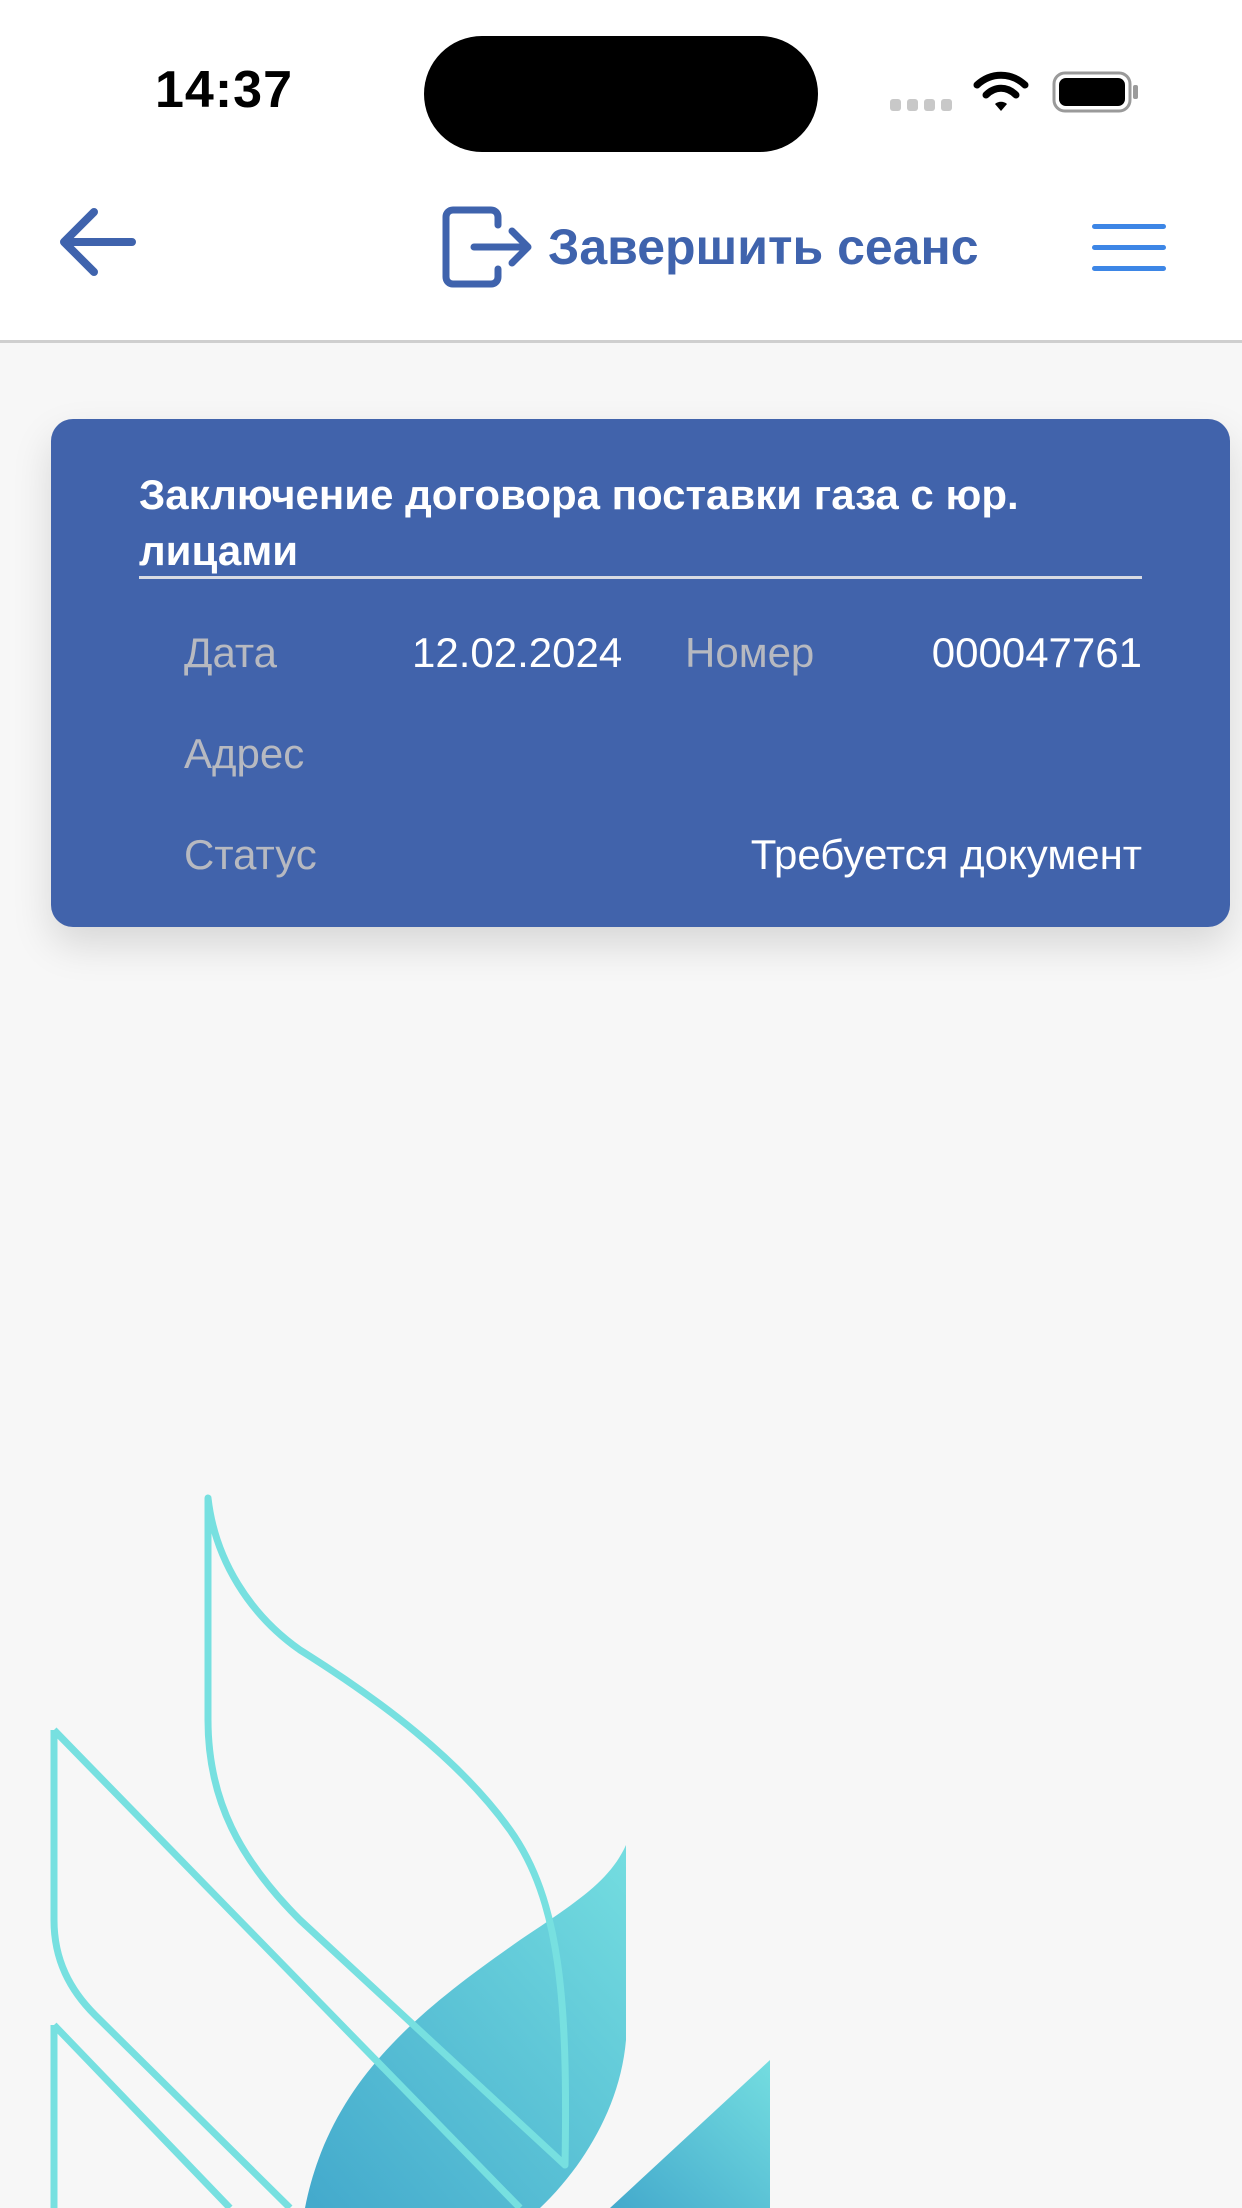 The height and width of the screenshot is (2208, 1242). Describe the element at coordinates (921, 105) in the screenshot. I see `cellular-signal-icon` at that location.